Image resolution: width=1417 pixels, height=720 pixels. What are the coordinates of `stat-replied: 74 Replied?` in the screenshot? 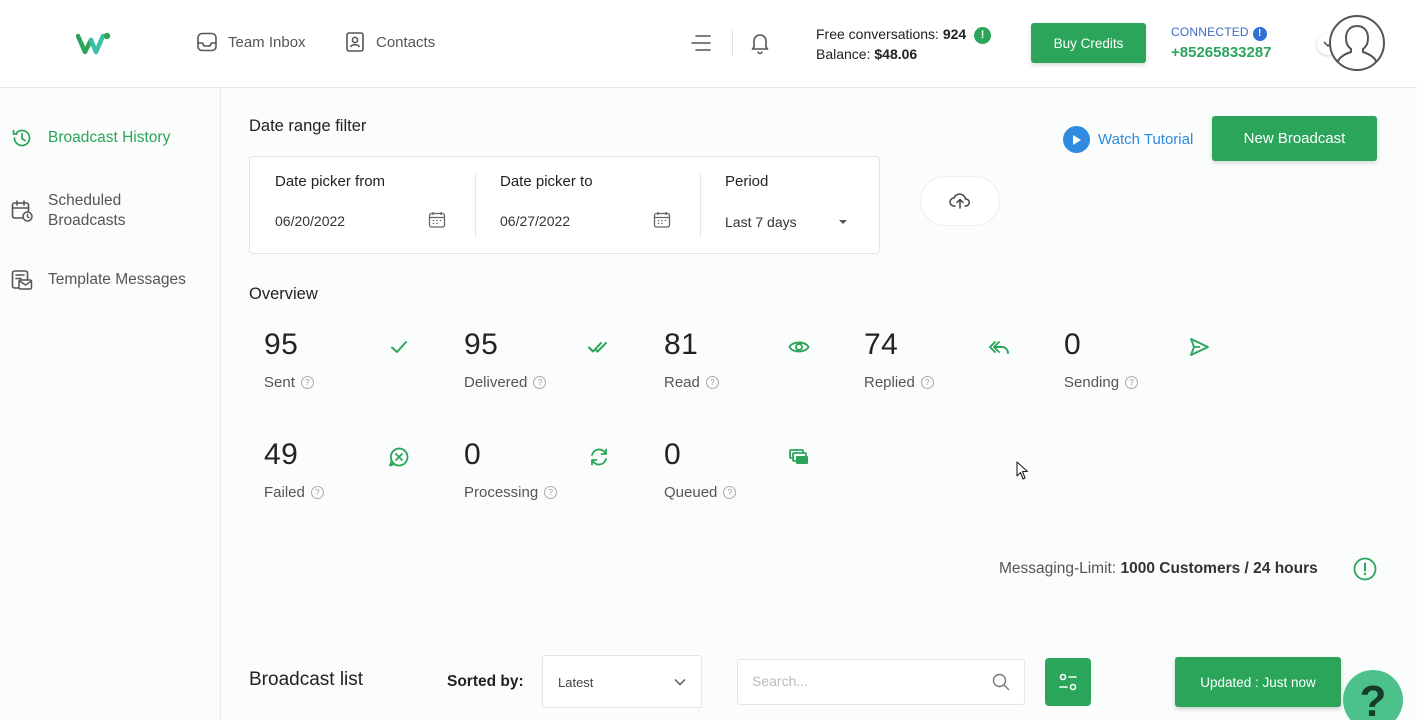 It's located at (944, 368).